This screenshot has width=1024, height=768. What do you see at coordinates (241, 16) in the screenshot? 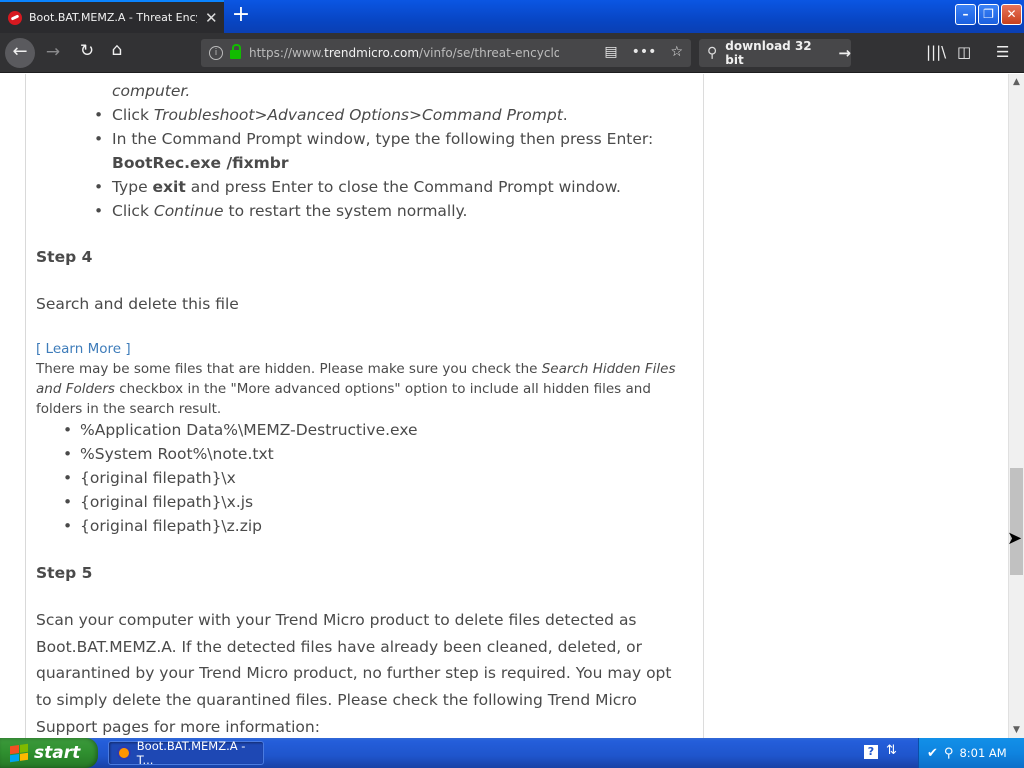
I see `new-tab-button: +` at bounding box center [241, 16].